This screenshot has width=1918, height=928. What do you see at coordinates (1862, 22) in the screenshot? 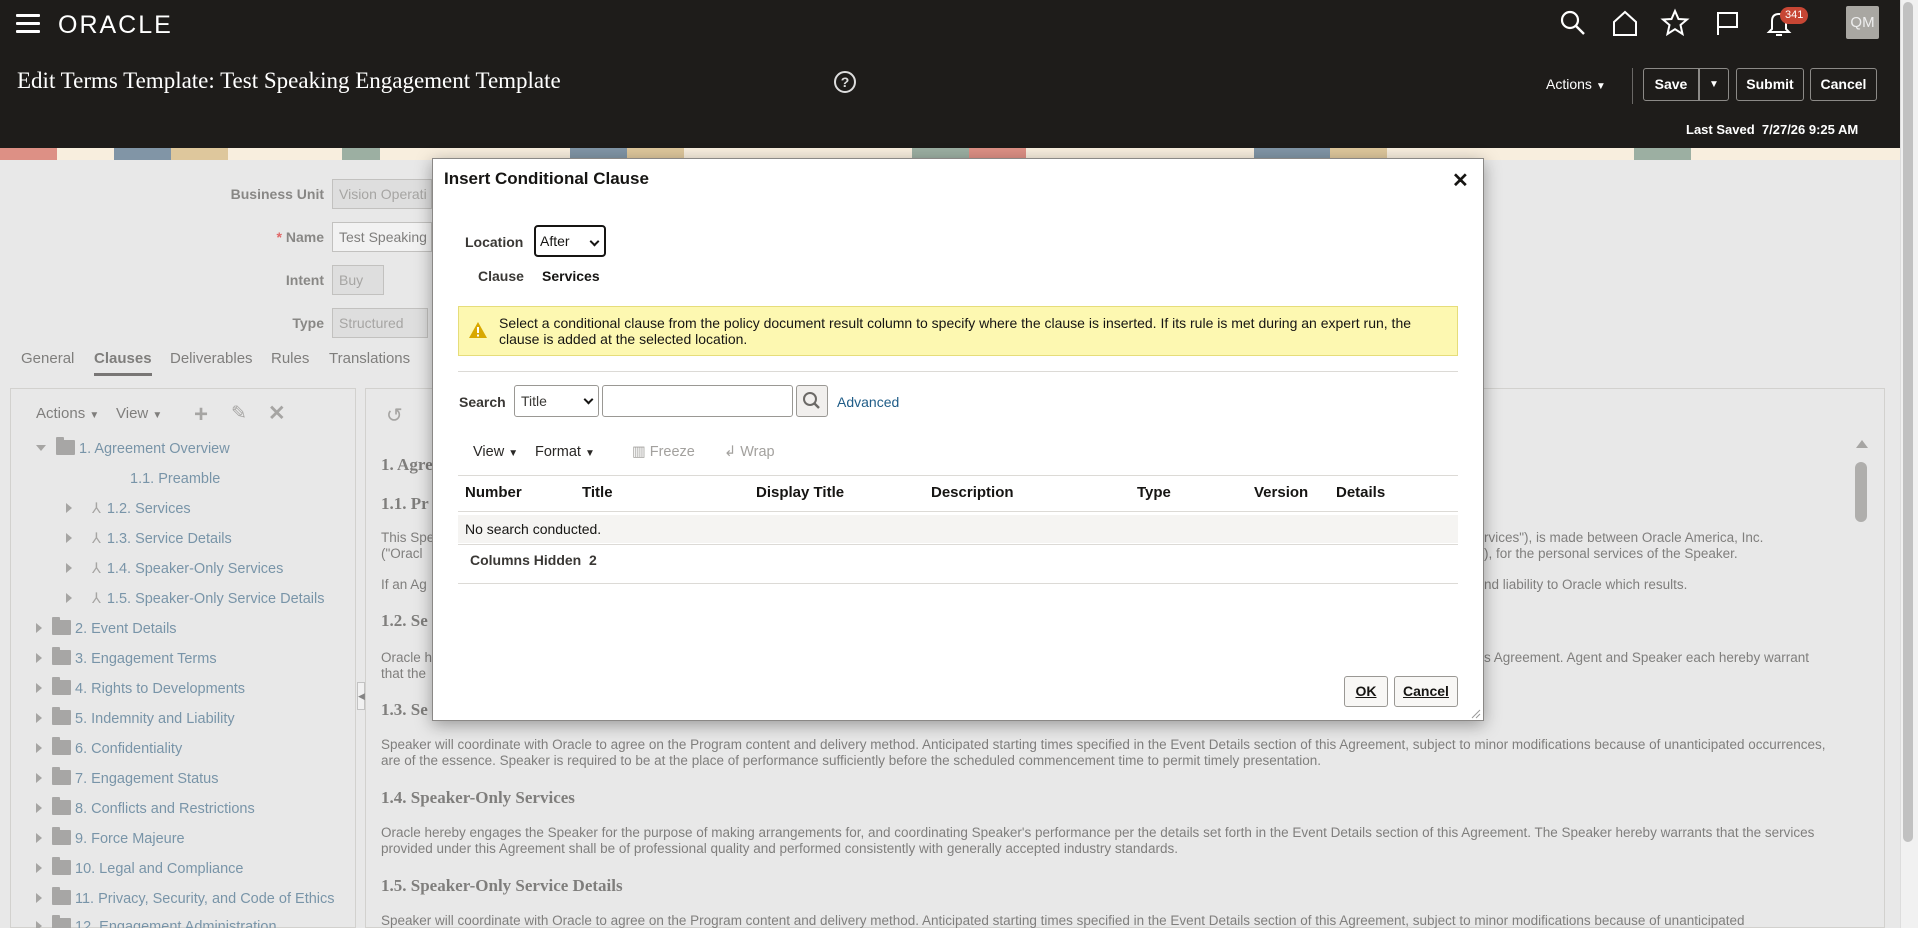
I see `user-avatar: QM` at bounding box center [1862, 22].